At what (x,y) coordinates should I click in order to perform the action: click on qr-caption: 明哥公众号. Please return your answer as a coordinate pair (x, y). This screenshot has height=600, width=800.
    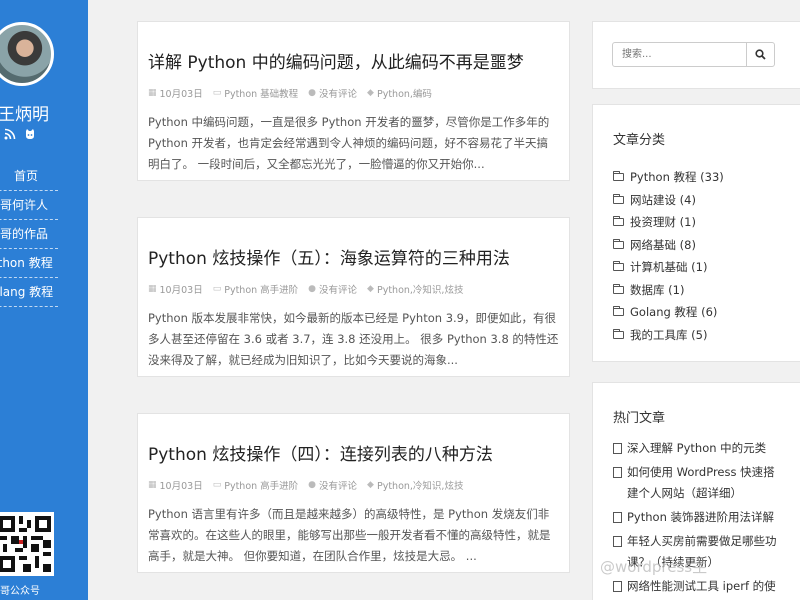
    Looking at the image, I should click on (20, 591).